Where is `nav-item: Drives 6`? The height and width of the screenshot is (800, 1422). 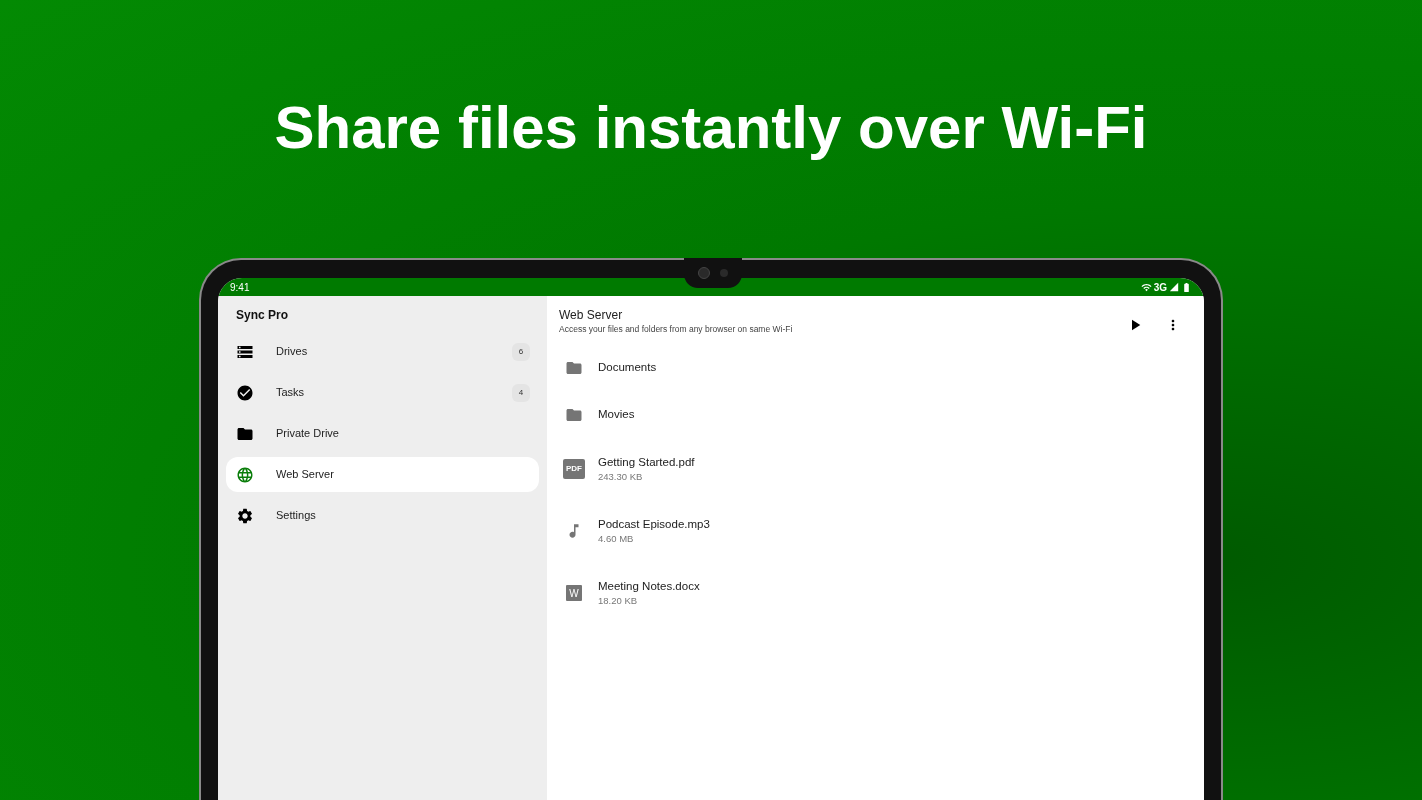 nav-item: Drives 6 is located at coordinates (382, 351).